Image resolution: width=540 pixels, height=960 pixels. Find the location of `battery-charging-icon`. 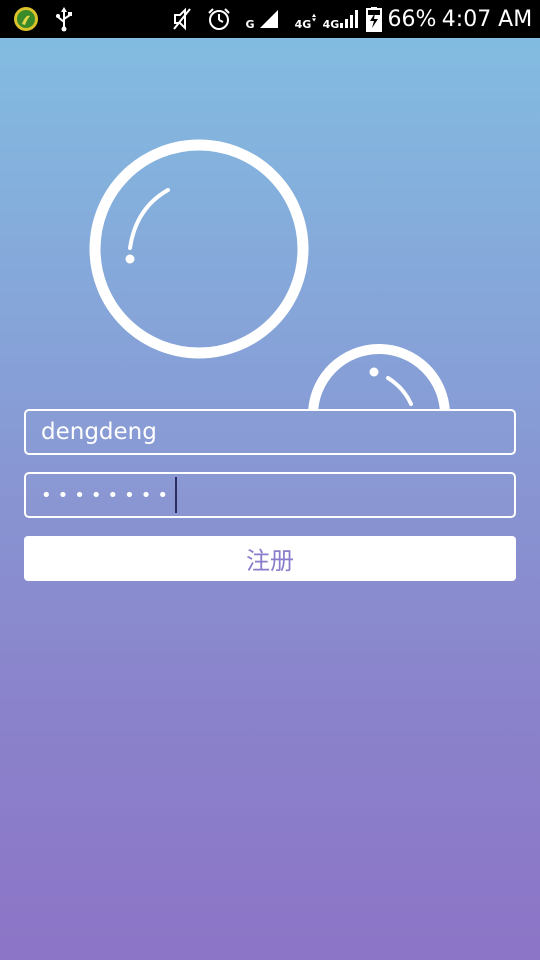

battery-charging-icon is located at coordinates (374, 19).